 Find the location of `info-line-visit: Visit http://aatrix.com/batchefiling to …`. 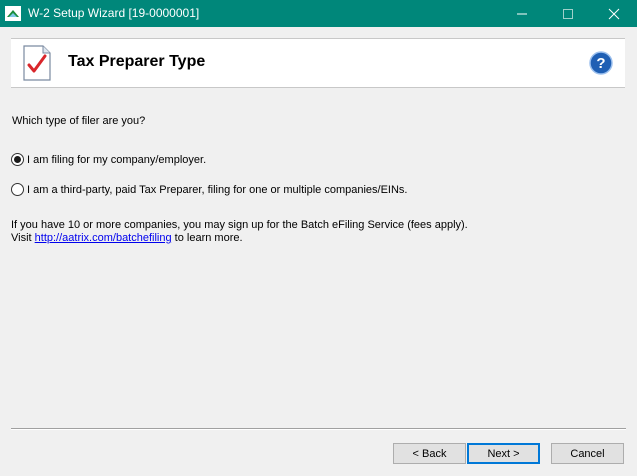

info-line-visit: Visit http://aatrix.com/batchefiling to … is located at coordinates (239, 238).